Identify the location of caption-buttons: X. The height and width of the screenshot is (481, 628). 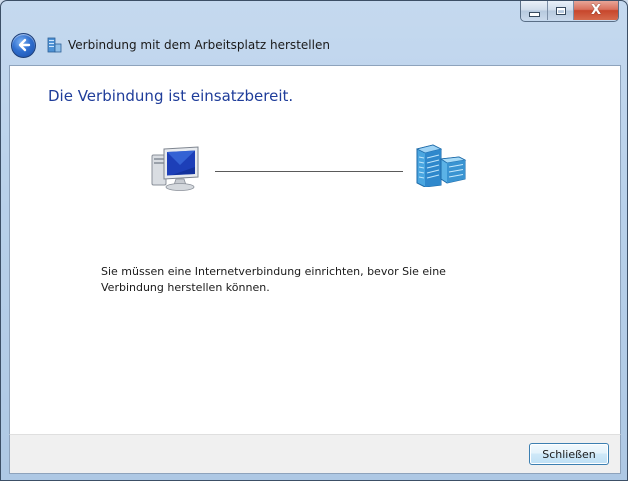
(569, 11).